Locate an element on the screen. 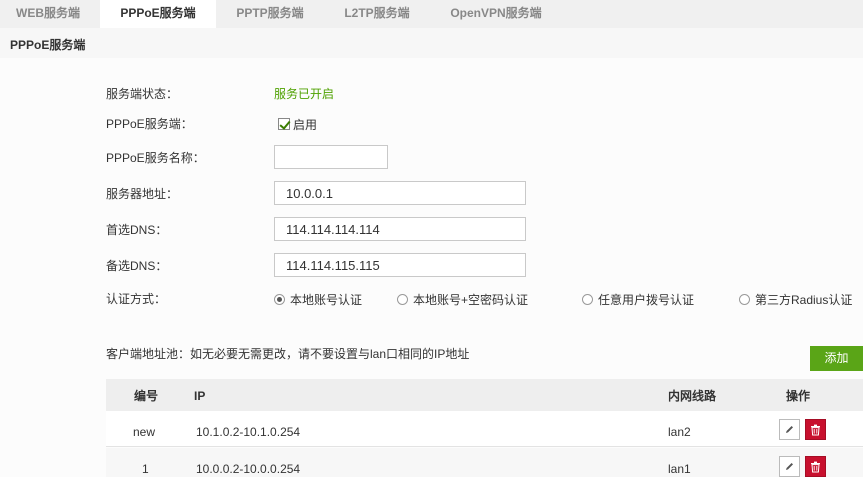 The height and width of the screenshot is (477, 863). enable-checkbox-wrap: 启用 is located at coordinates (298, 124).